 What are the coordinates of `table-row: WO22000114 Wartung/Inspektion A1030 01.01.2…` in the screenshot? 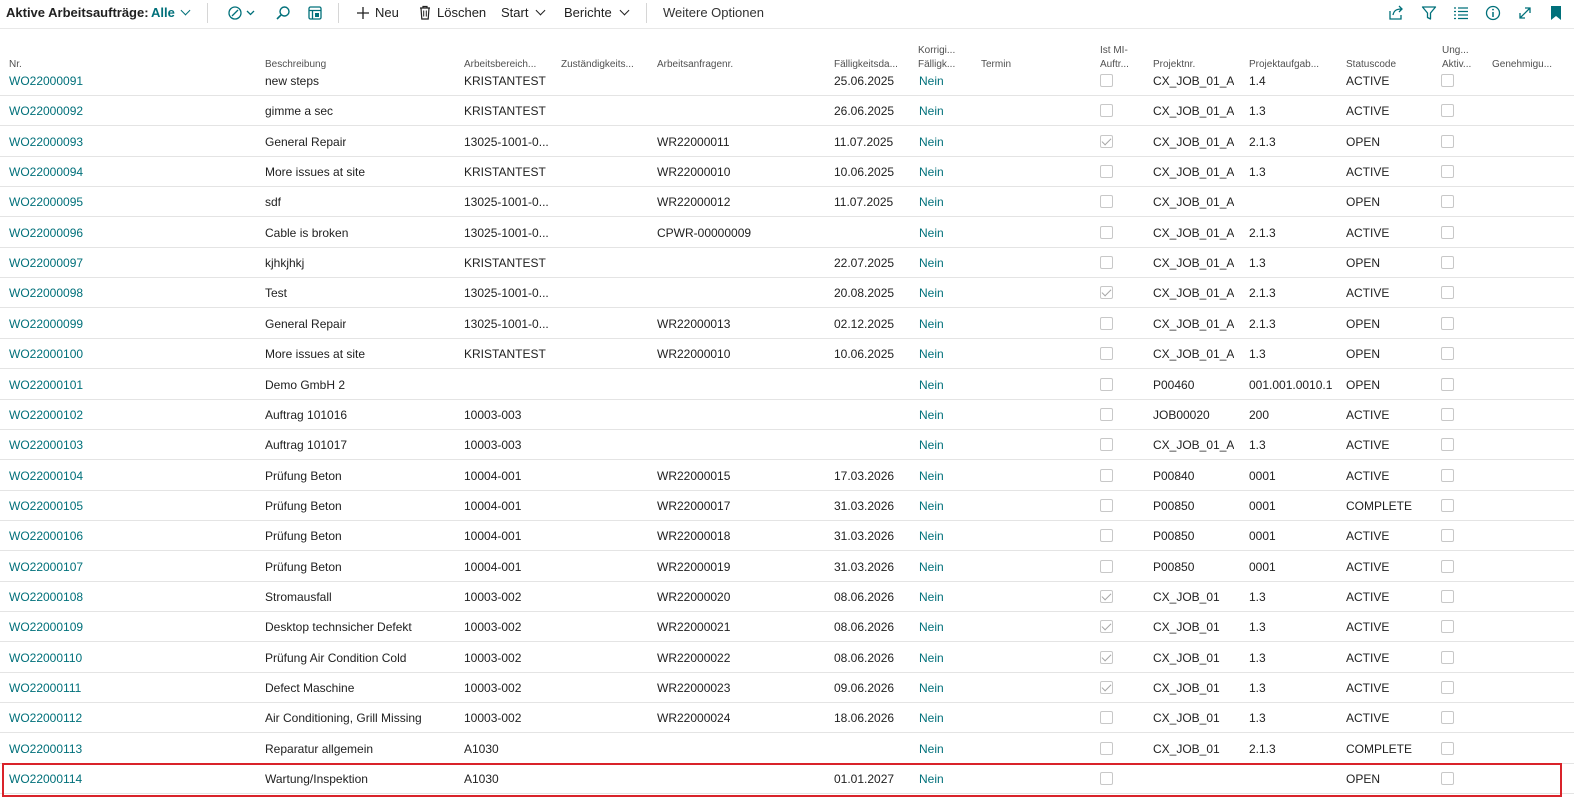 It's located at (787, 779).